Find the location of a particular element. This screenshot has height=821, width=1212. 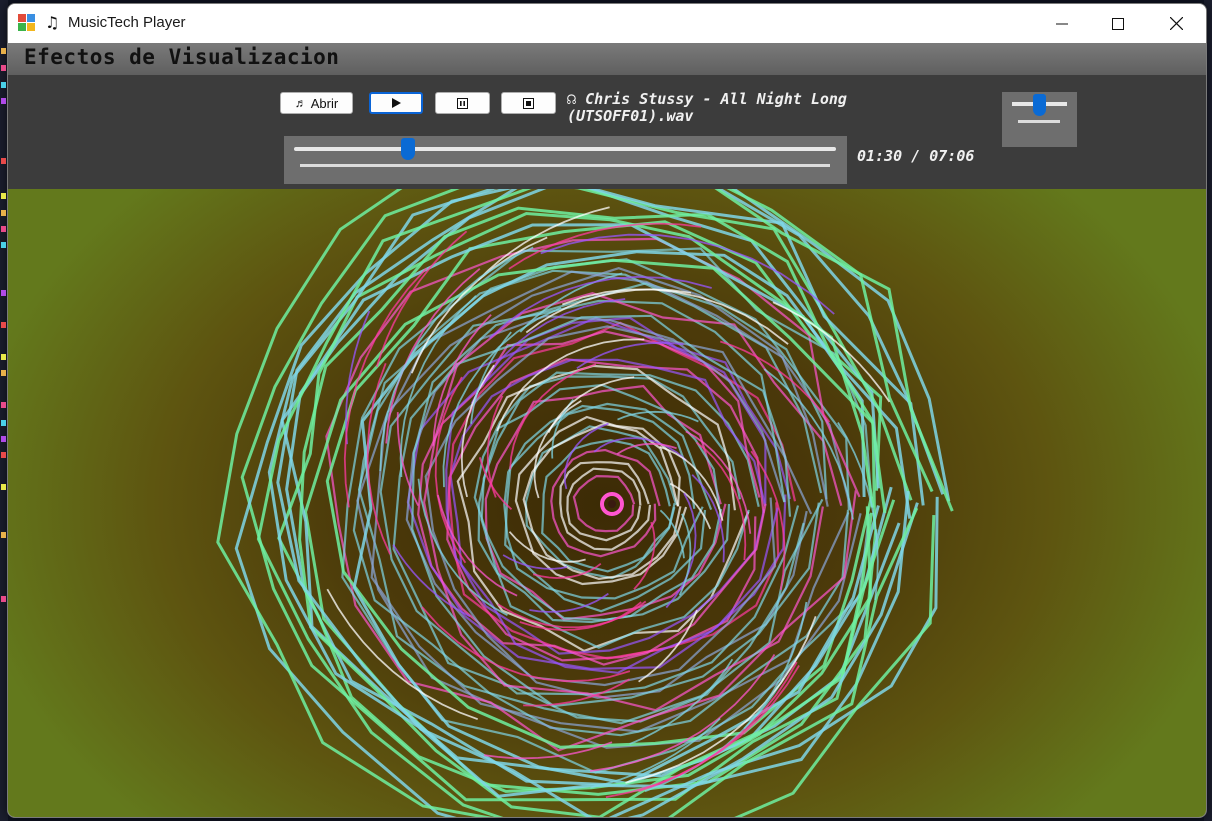

music-note-icon: ♬ is located at coordinates (300, 103).